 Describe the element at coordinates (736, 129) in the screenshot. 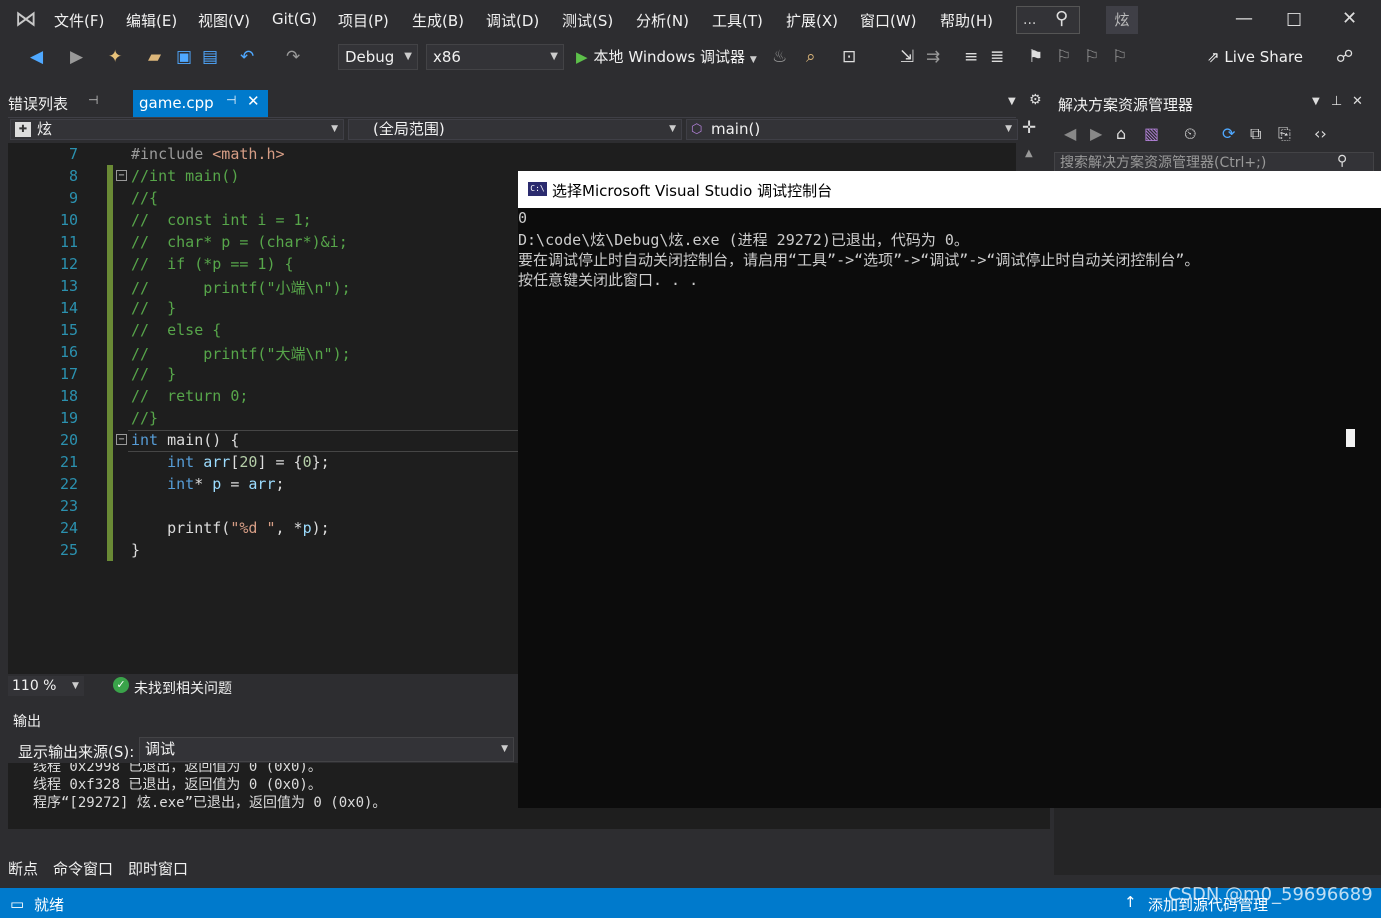

I see `member-value: main()` at that location.